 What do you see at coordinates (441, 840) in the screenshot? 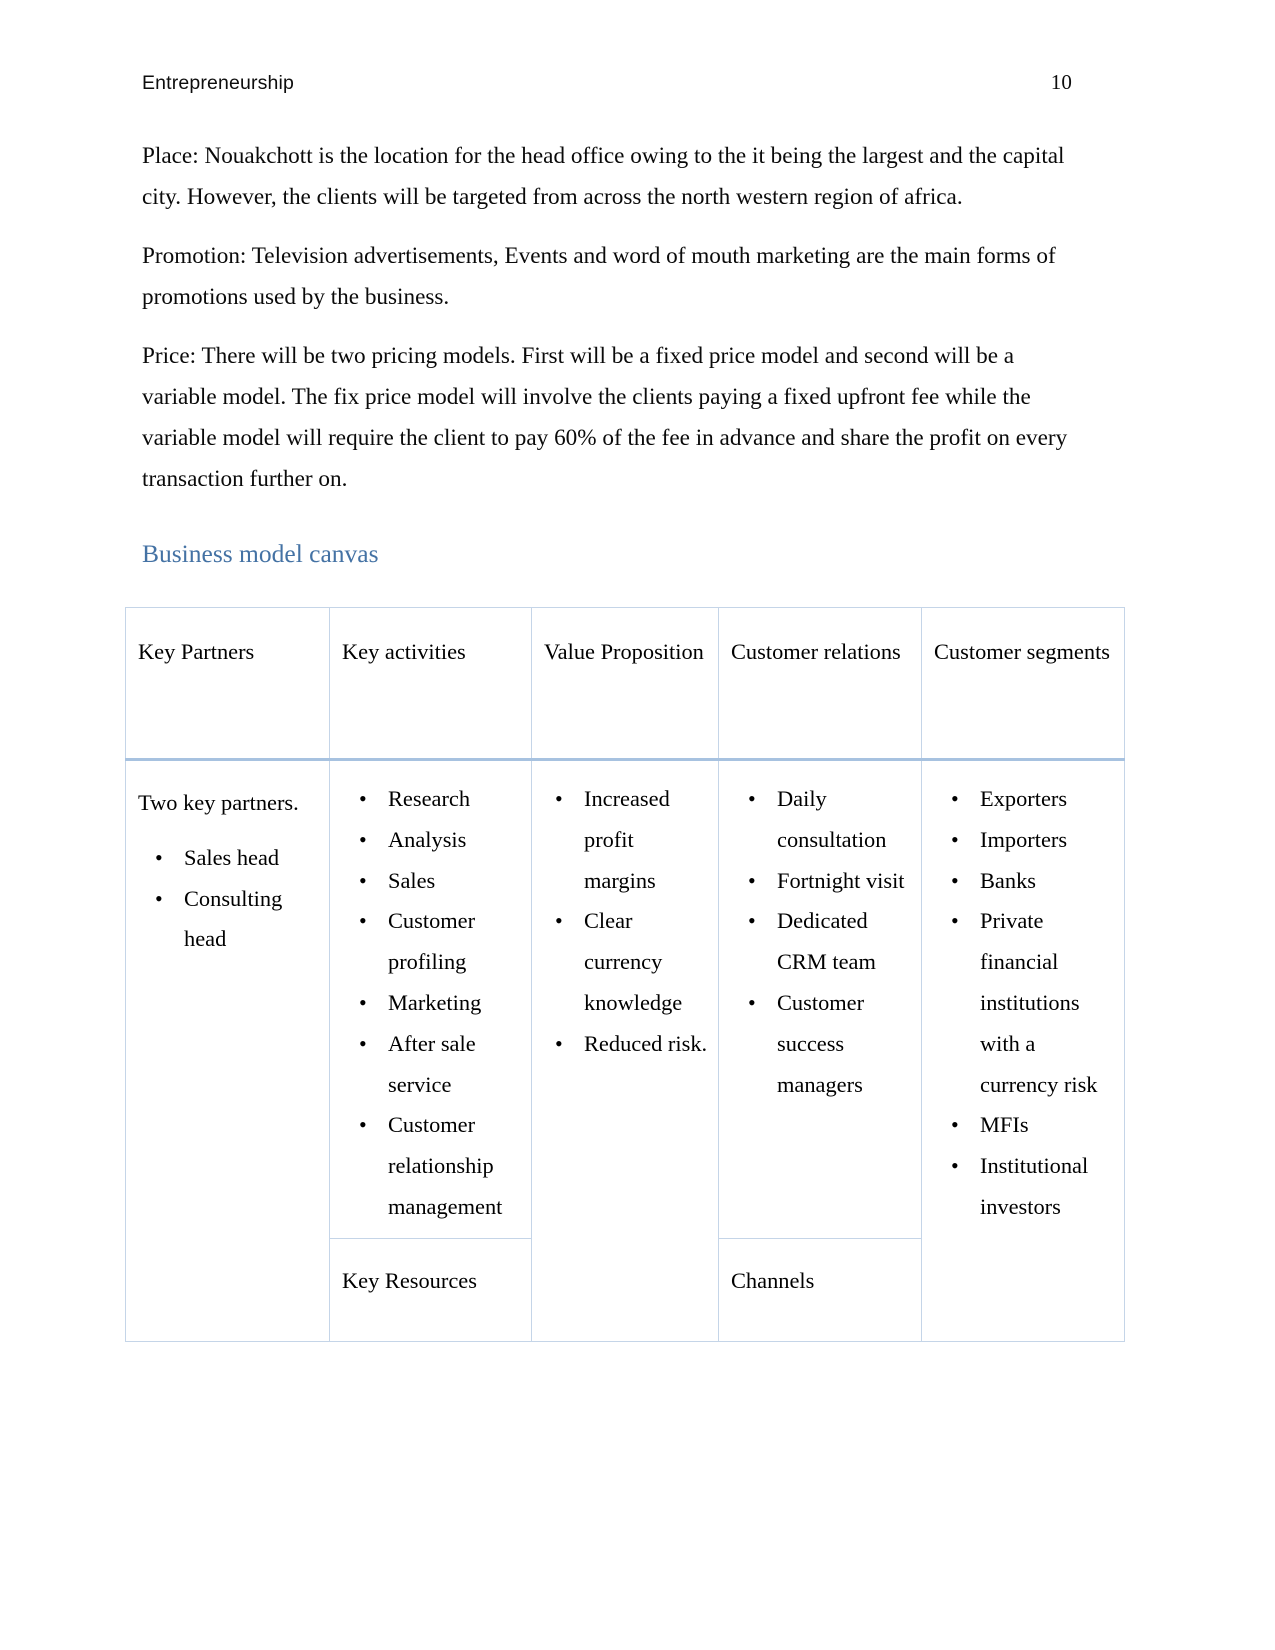
I see `list-item: Analysis` at bounding box center [441, 840].